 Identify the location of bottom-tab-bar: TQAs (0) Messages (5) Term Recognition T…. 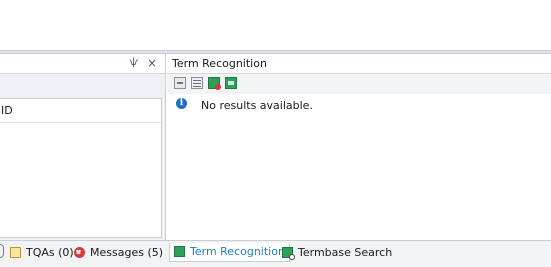
(275, 253).